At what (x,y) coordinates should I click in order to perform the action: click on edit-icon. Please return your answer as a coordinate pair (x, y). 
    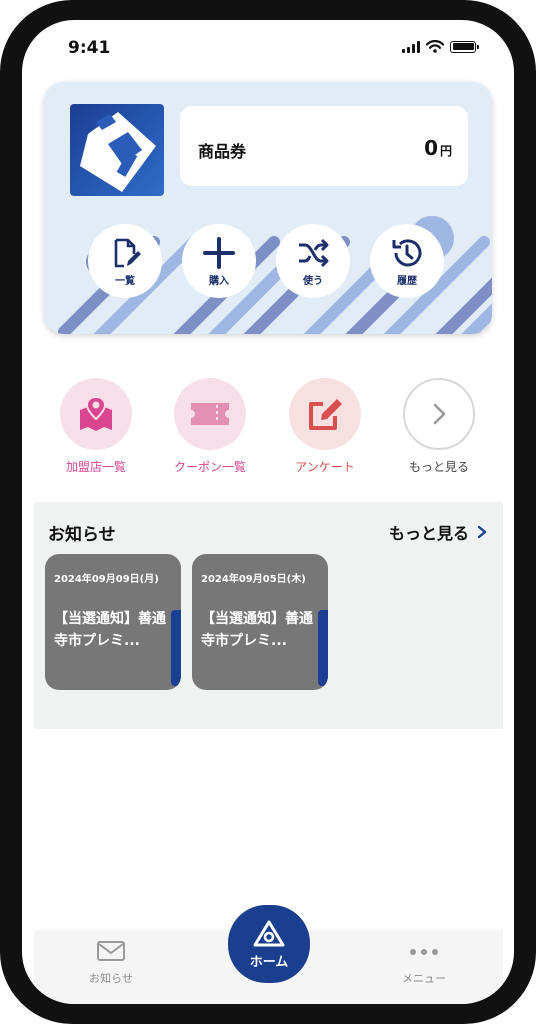
    Looking at the image, I should click on (325, 414).